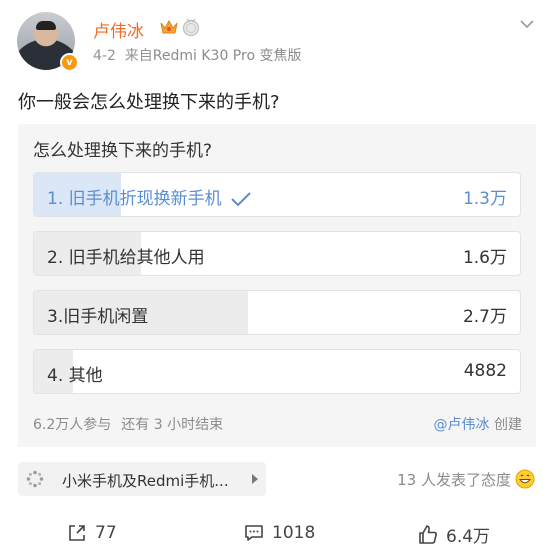  I want to click on comment-button: 1018, so click(279, 533).